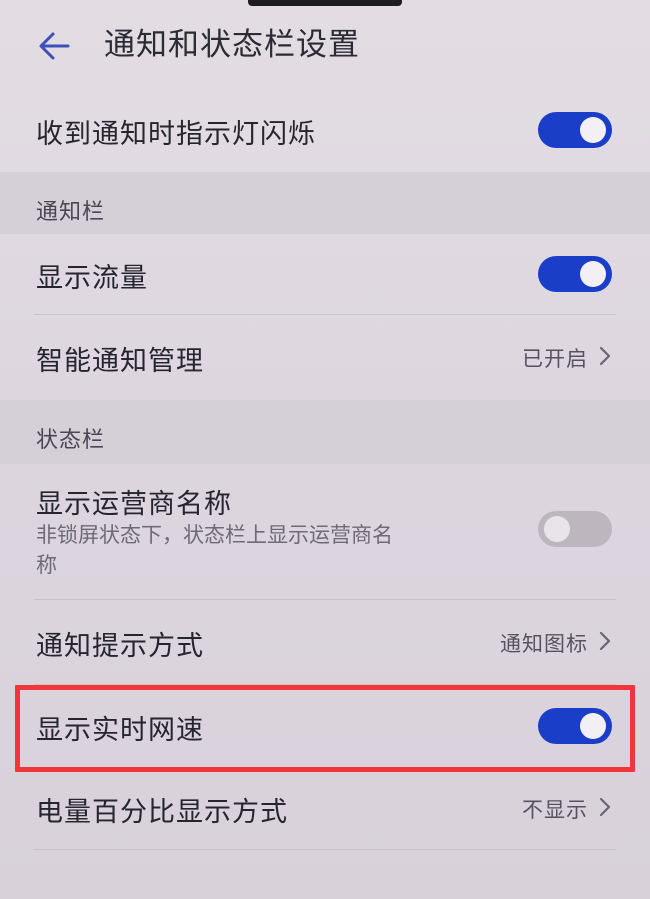  What do you see at coordinates (325, 203) in the screenshot?
I see `section-header-notification: 通知栏` at bounding box center [325, 203].